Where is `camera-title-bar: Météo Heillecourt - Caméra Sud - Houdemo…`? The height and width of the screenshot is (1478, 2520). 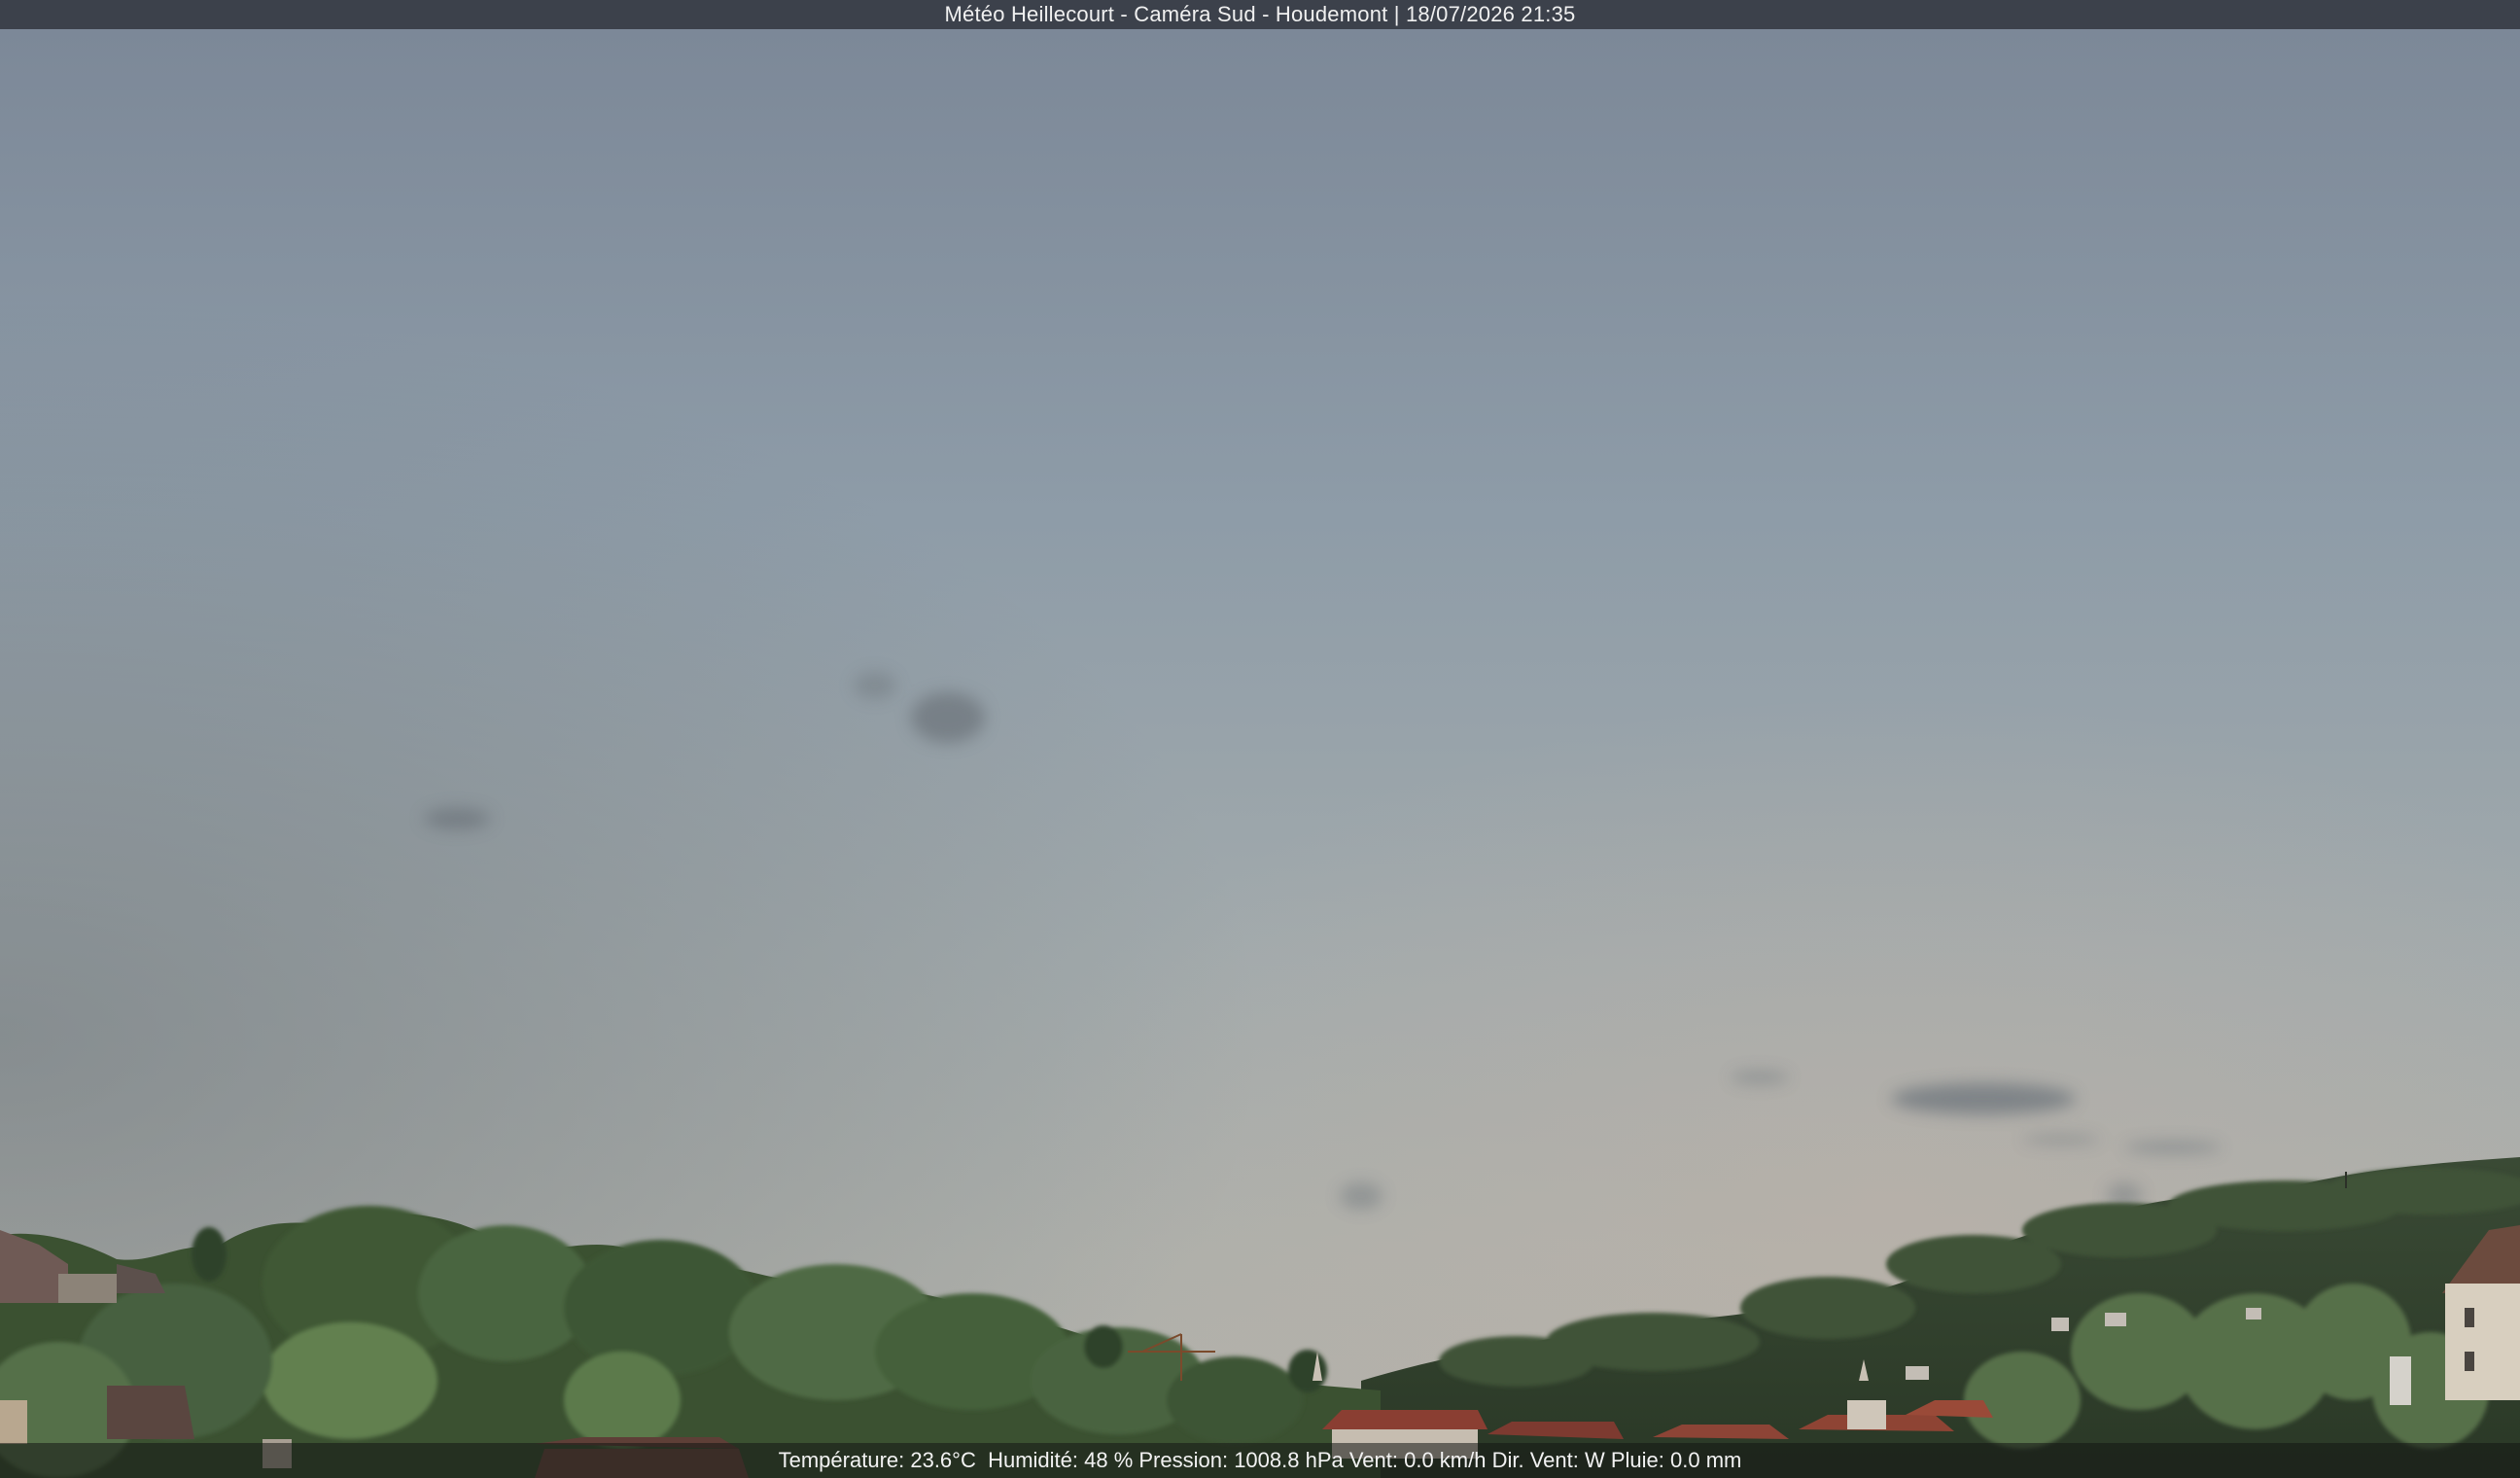 camera-title-bar: Météo Heillecourt - Caméra Sud - Houdemo… is located at coordinates (1260, 14).